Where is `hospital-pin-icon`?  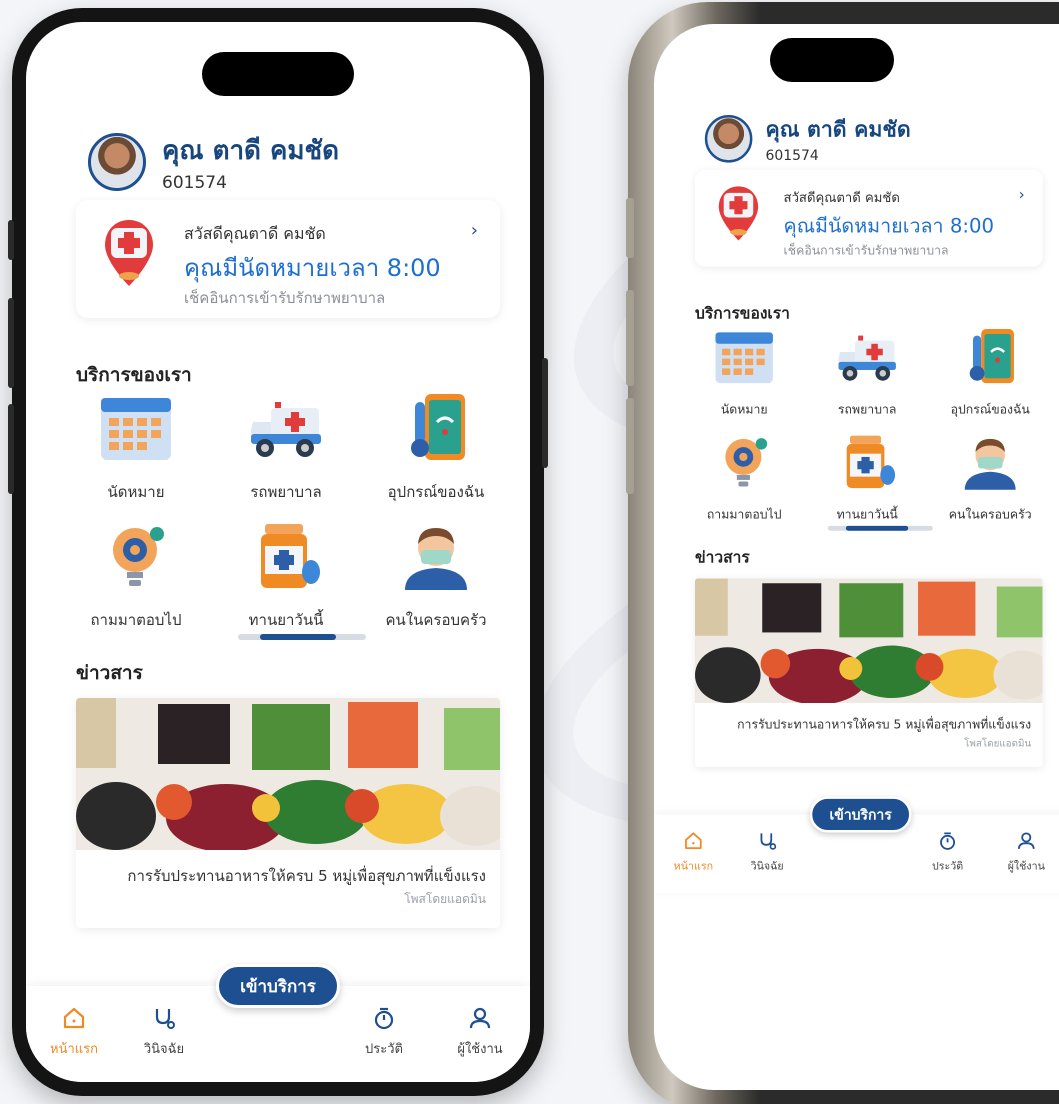
hospital-pin-icon is located at coordinates (738, 213).